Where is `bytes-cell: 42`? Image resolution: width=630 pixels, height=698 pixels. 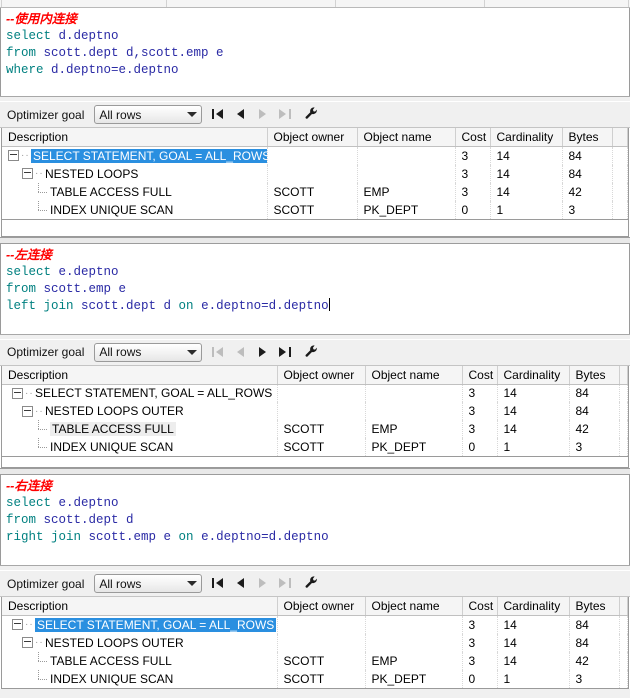 bytes-cell: 42 is located at coordinates (594, 429).